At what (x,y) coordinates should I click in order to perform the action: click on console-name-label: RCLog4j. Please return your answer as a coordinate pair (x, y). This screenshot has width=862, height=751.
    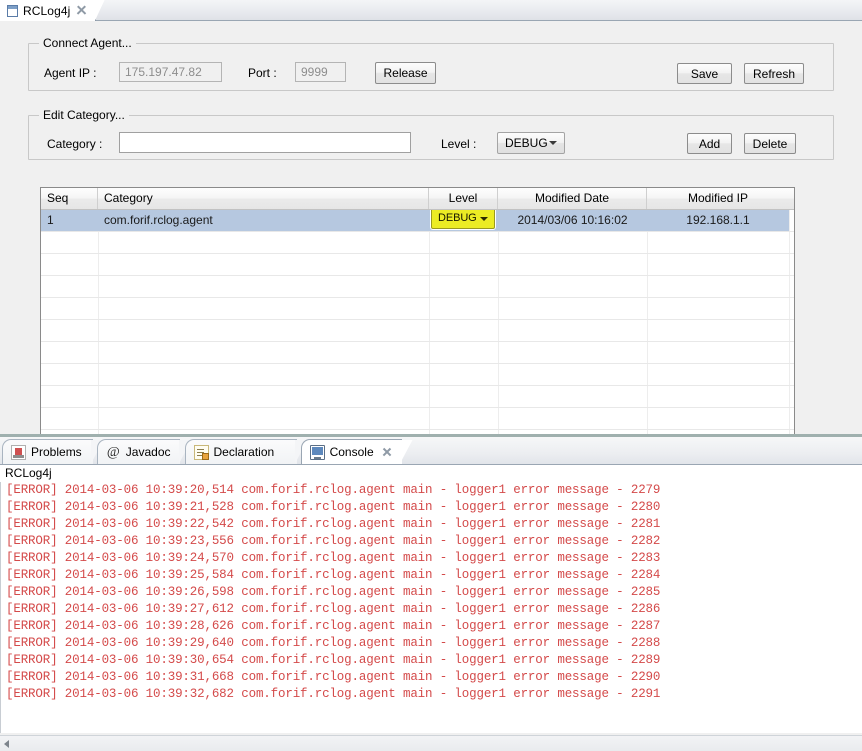
    Looking at the image, I should click on (431, 473).